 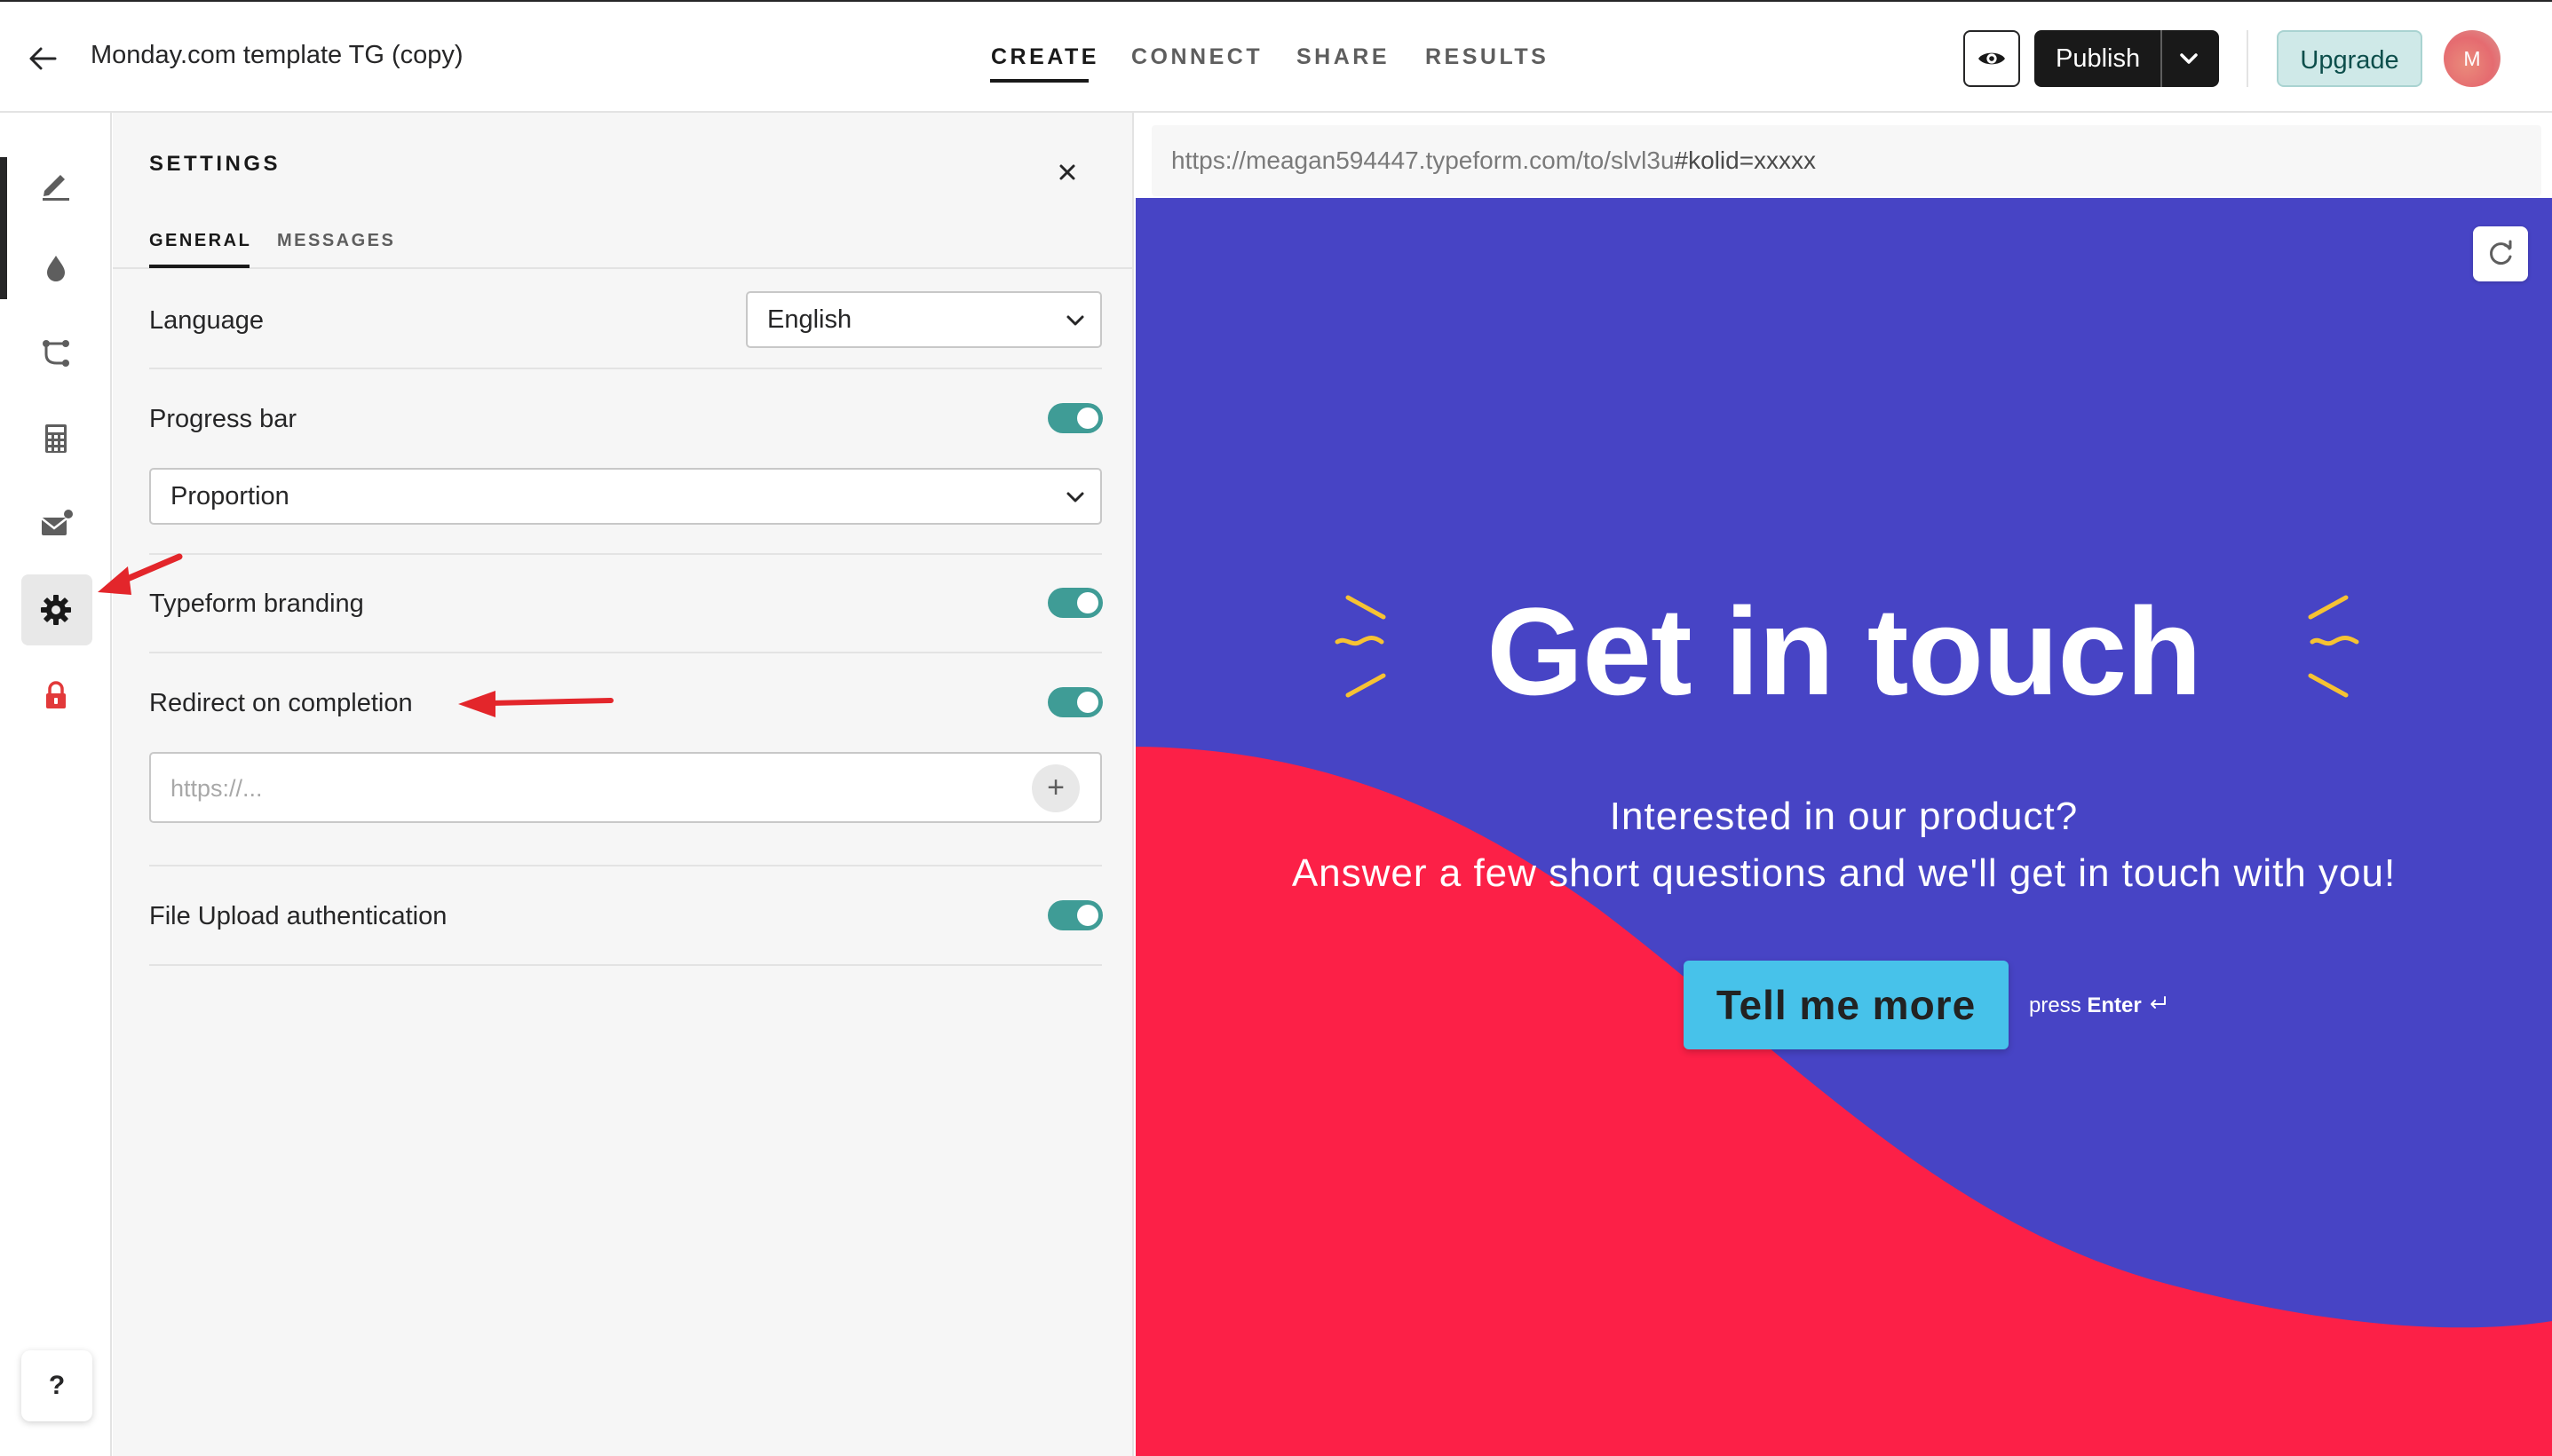 I want to click on progress-bar-toggle, so click(x=1075, y=418).